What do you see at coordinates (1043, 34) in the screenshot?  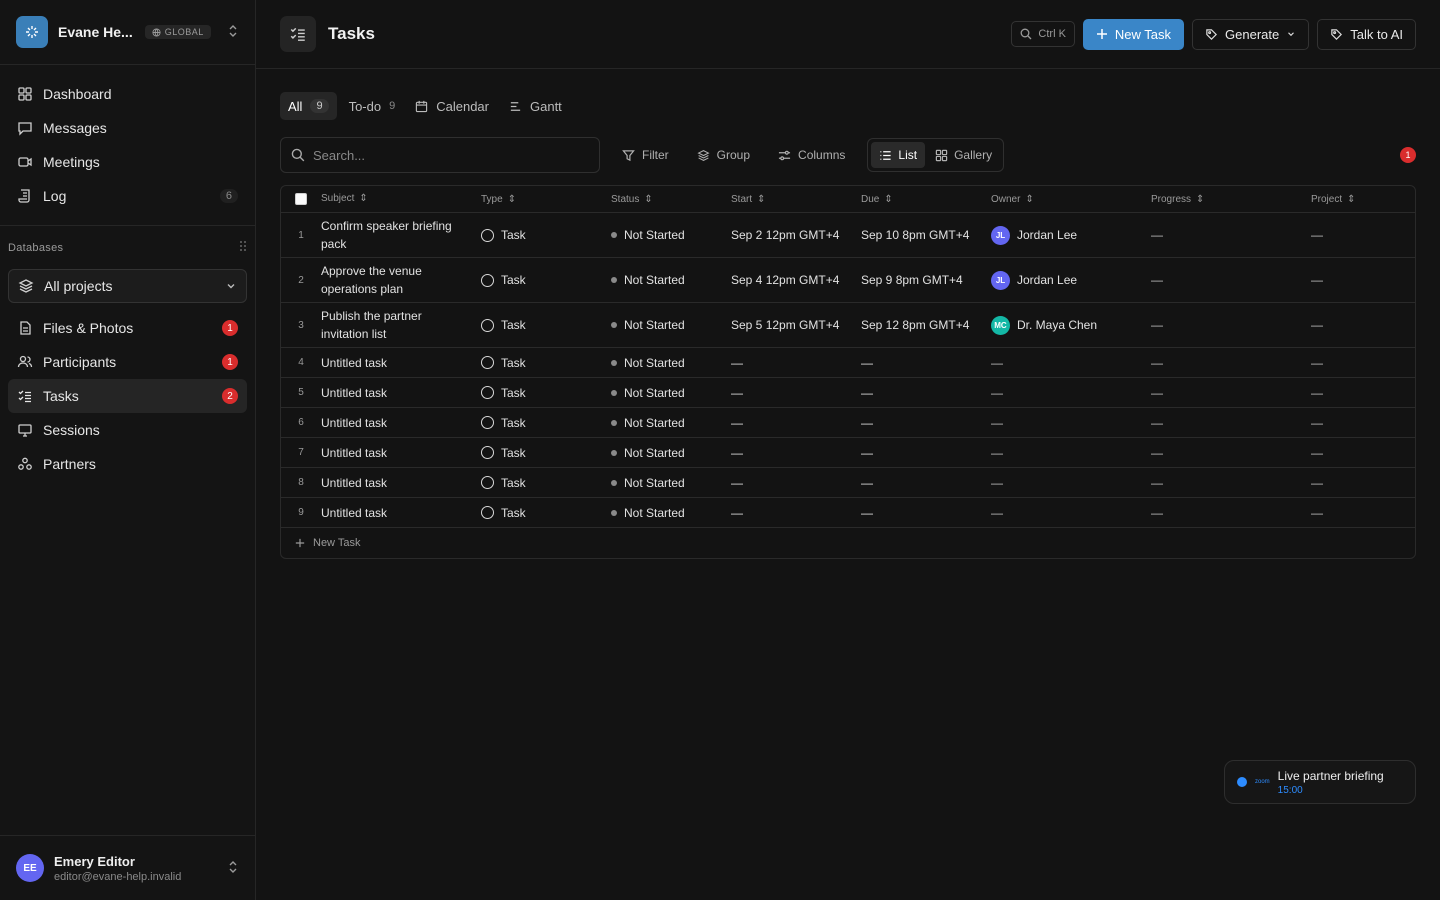 I see `command-search-button: Ctrl K` at bounding box center [1043, 34].